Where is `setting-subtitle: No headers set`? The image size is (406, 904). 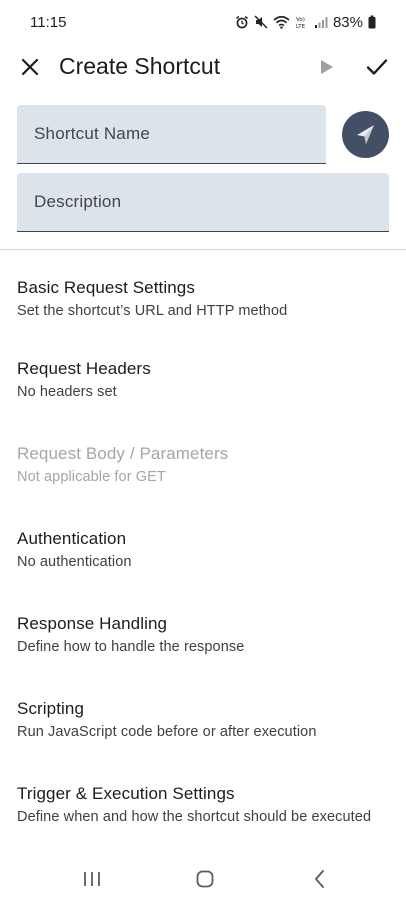 setting-subtitle: No headers set is located at coordinates (67, 392).